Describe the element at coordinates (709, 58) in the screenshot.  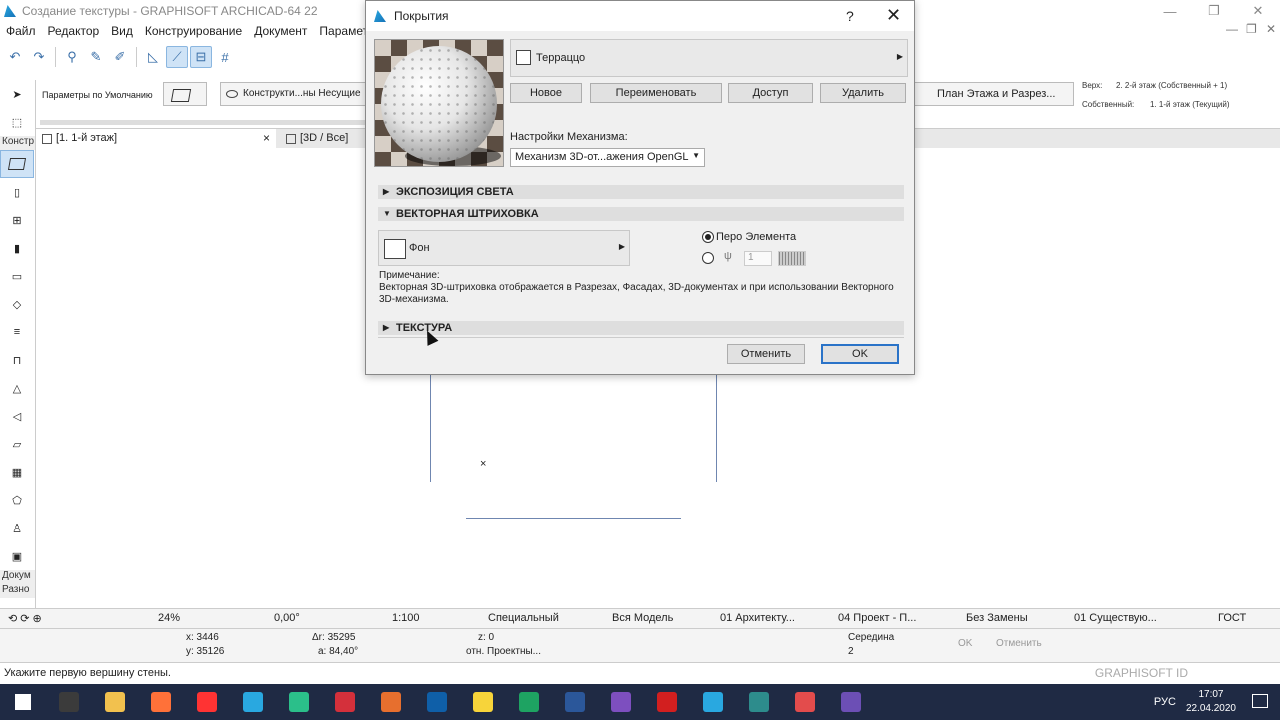
I see `surface-selector: Терраццо ▶` at that location.